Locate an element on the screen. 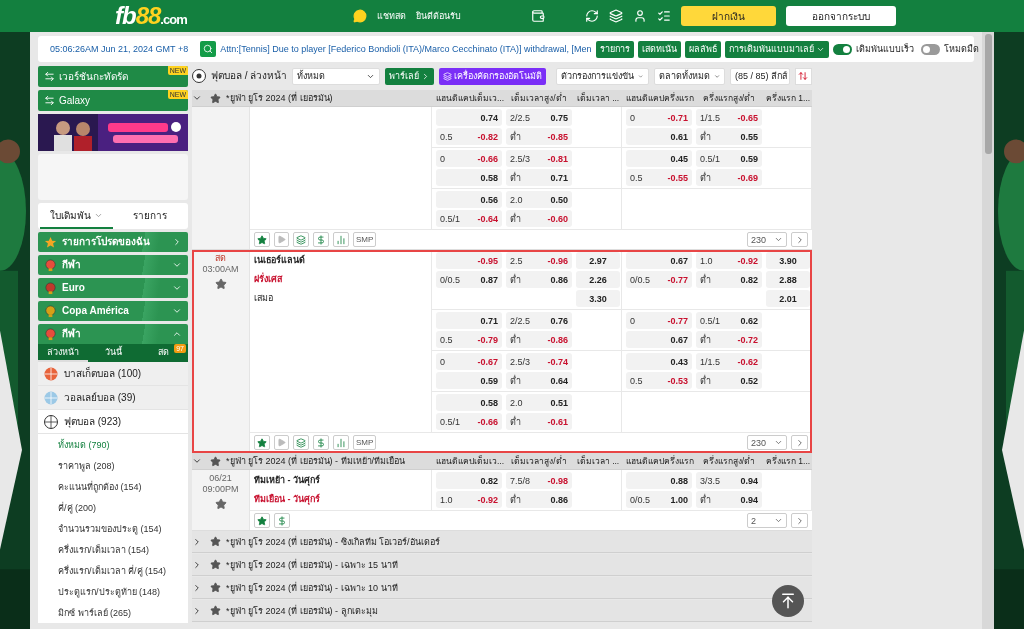 The image size is (1024, 629). live-chat-link: แชทสด is located at coordinates (391, 16).